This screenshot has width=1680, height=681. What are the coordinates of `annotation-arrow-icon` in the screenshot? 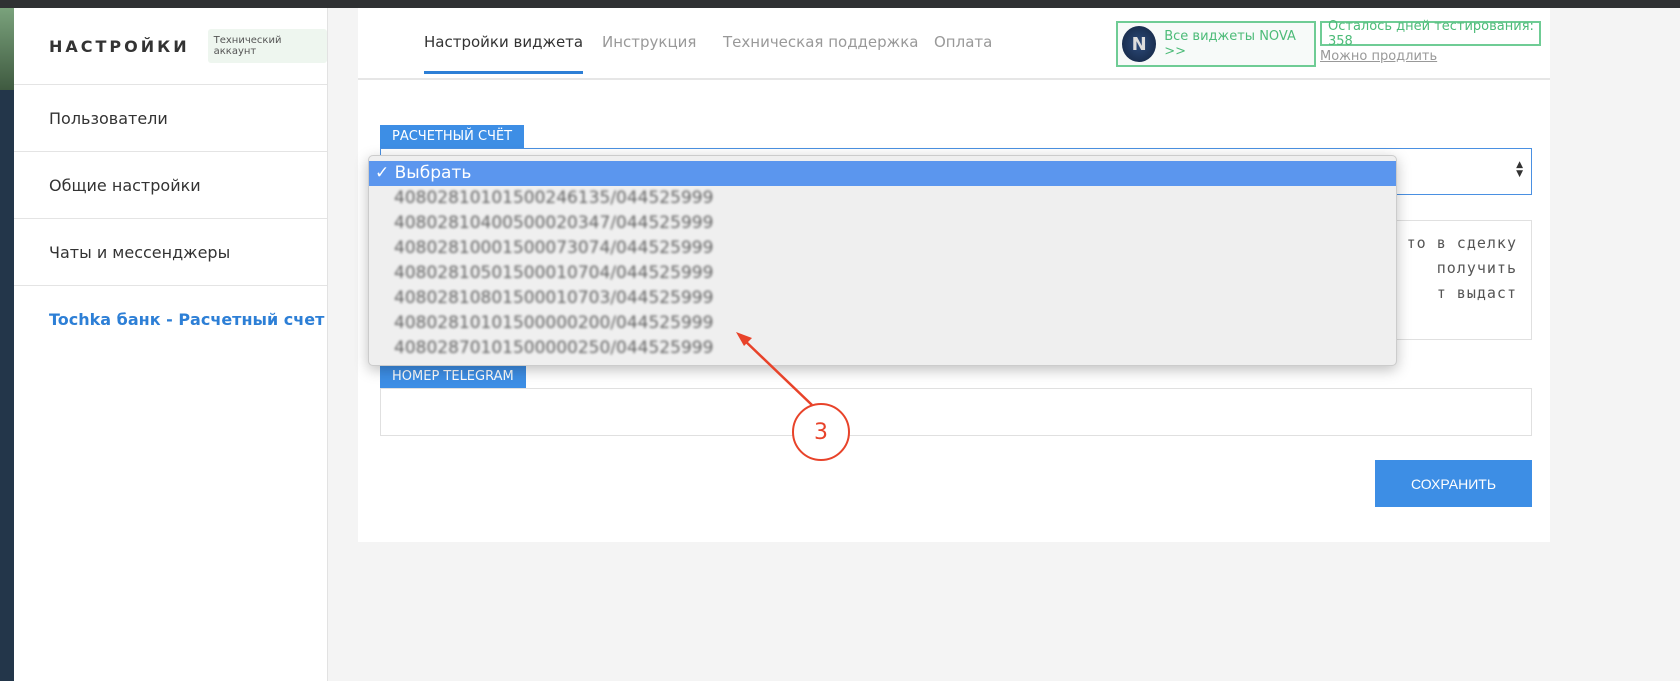 It's located at (774, 369).